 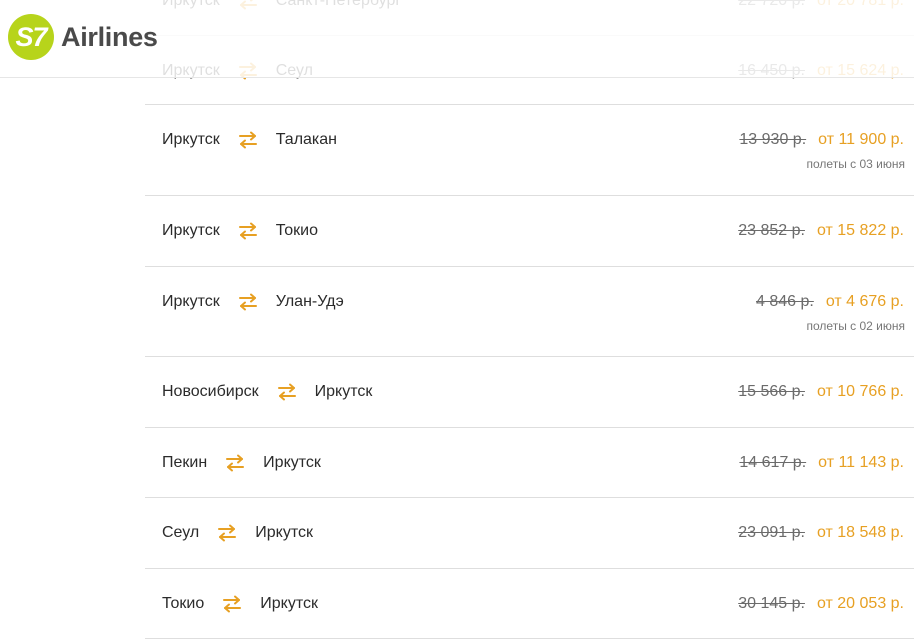 I want to click on route-cities: Иркутск Улан-Удэ, so click(x=253, y=302).